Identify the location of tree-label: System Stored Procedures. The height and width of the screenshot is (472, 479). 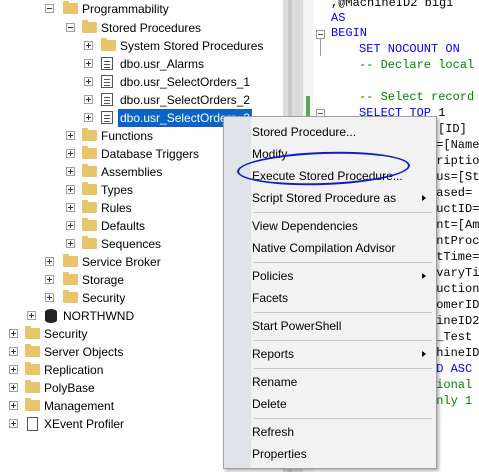
(192, 46).